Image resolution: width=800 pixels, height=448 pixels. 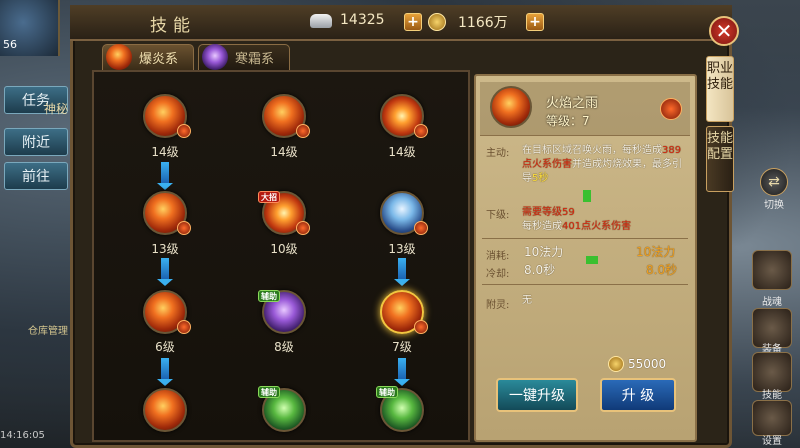 What do you see at coordinates (159, 59) in the screenshot?
I see `tab-label: 爆炎系` at bounding box center [159, 59].